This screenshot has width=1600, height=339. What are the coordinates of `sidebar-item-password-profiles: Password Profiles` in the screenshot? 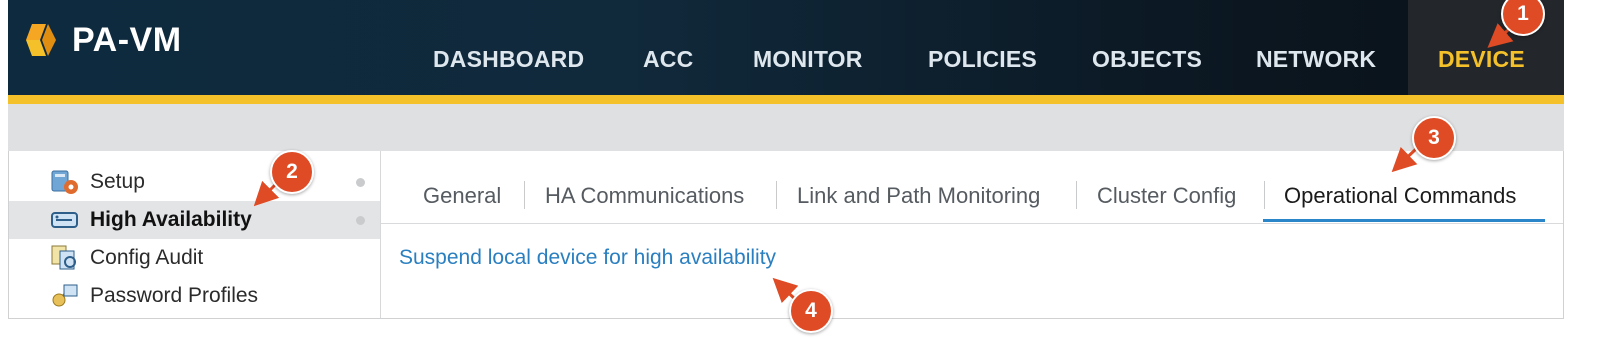 It's located at (194, 296).